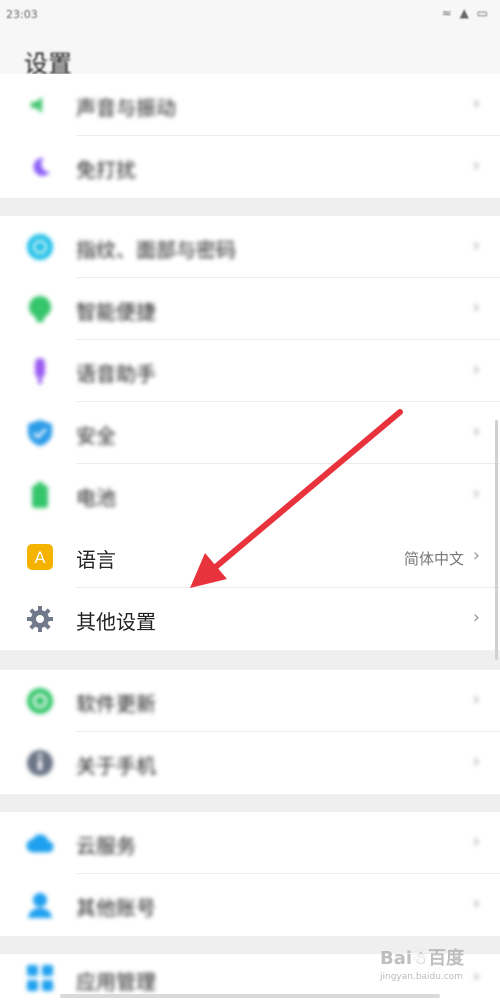  I want to click on settings-item-smart: 智能便捷 ›, so click(250, 309).